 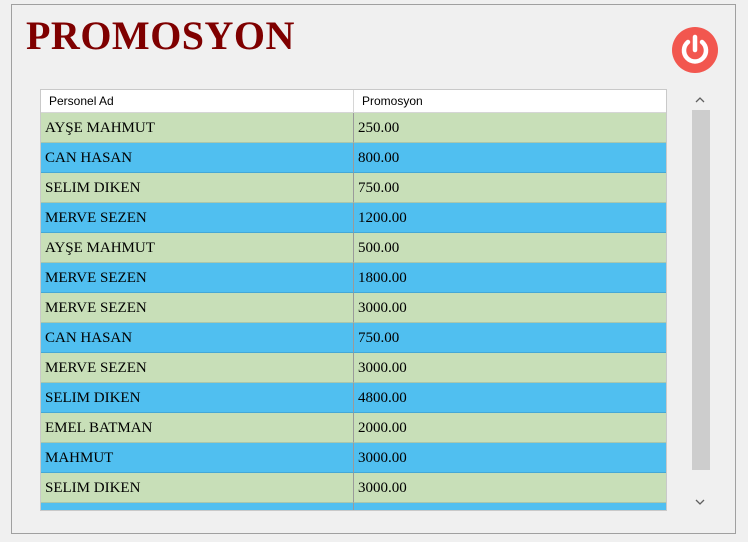 I want to click on table-row: EMEL BATMAN 2000.00, so click(x=353, y=428).